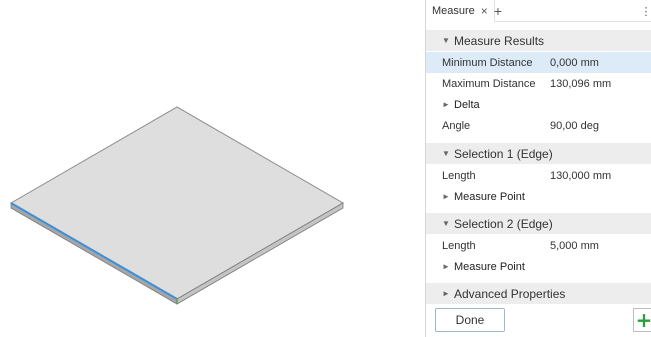  I want to click on row-selection-2-length: Length 5,000 mm, so click(538, 245).